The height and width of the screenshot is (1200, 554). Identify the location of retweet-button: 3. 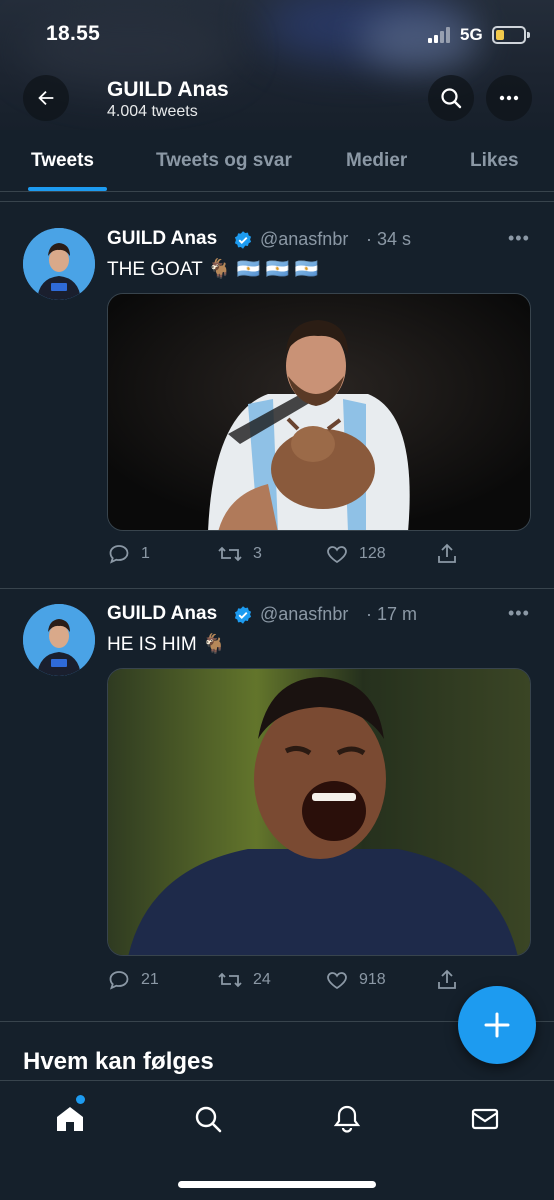
(239, 554).